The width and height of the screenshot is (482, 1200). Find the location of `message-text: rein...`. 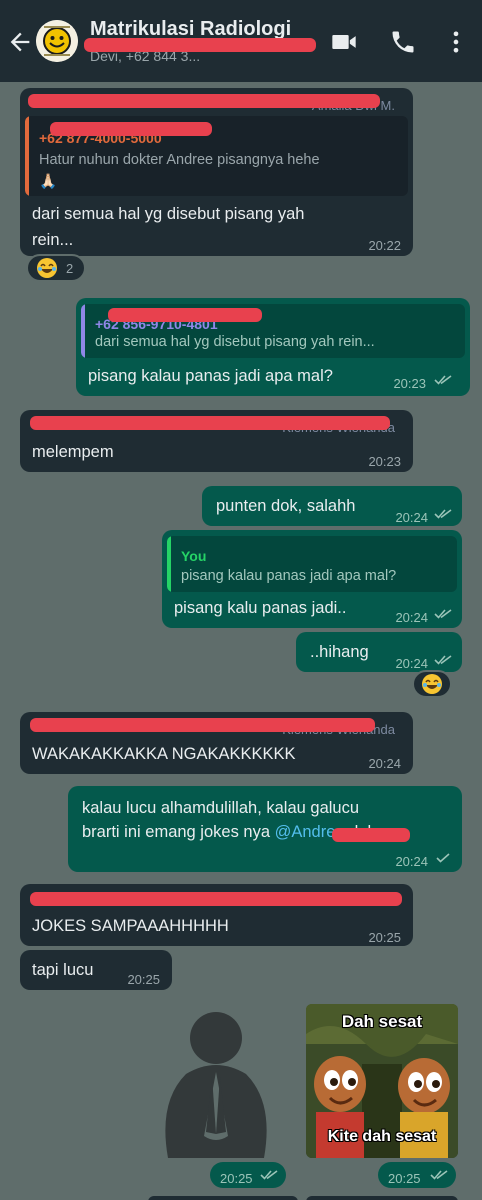

message-text: rein... is located at coordinates (53, 240).